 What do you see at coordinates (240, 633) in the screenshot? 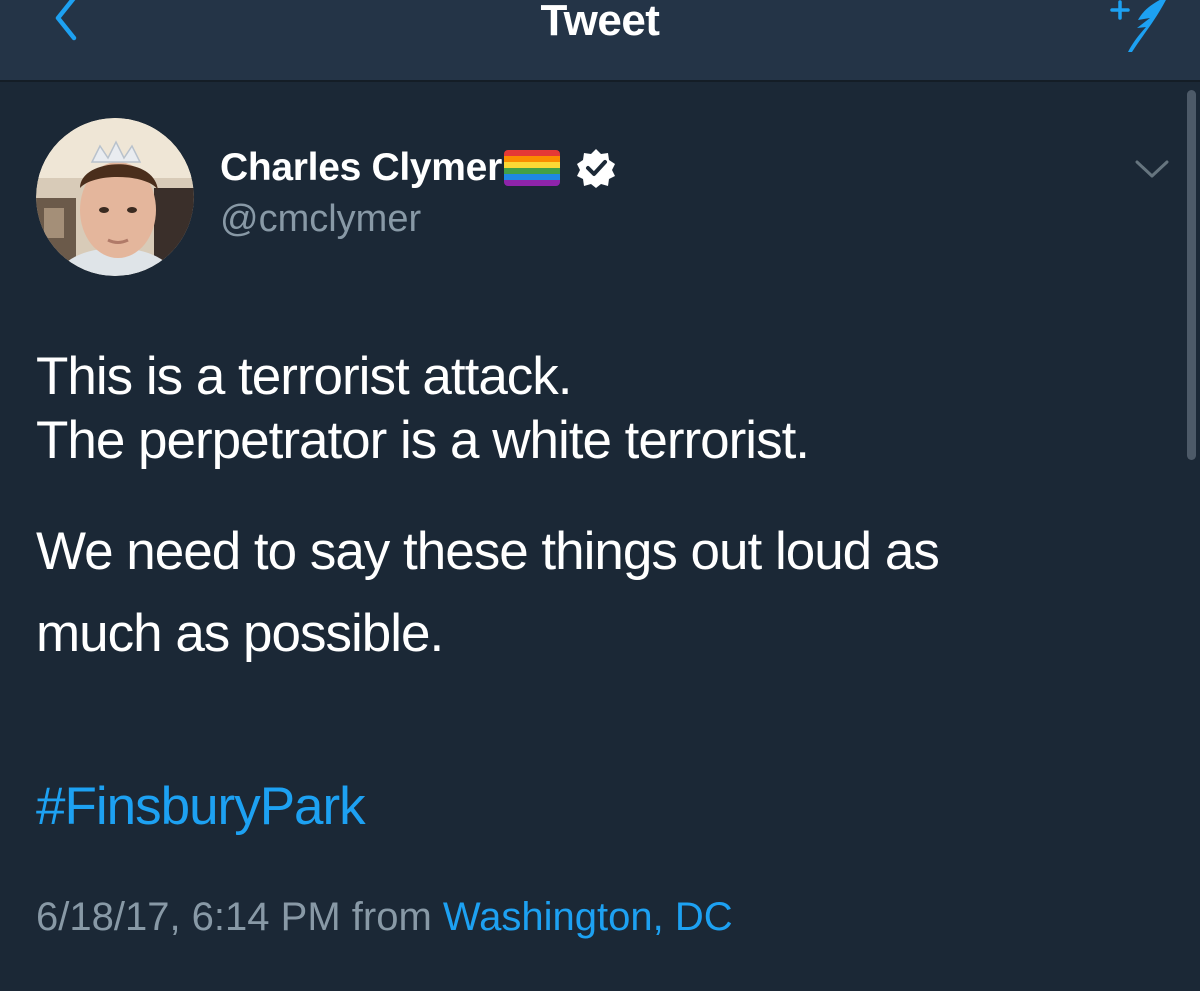
I see `tweet-text-line: much as possible.` at bounding box center [240, 633].